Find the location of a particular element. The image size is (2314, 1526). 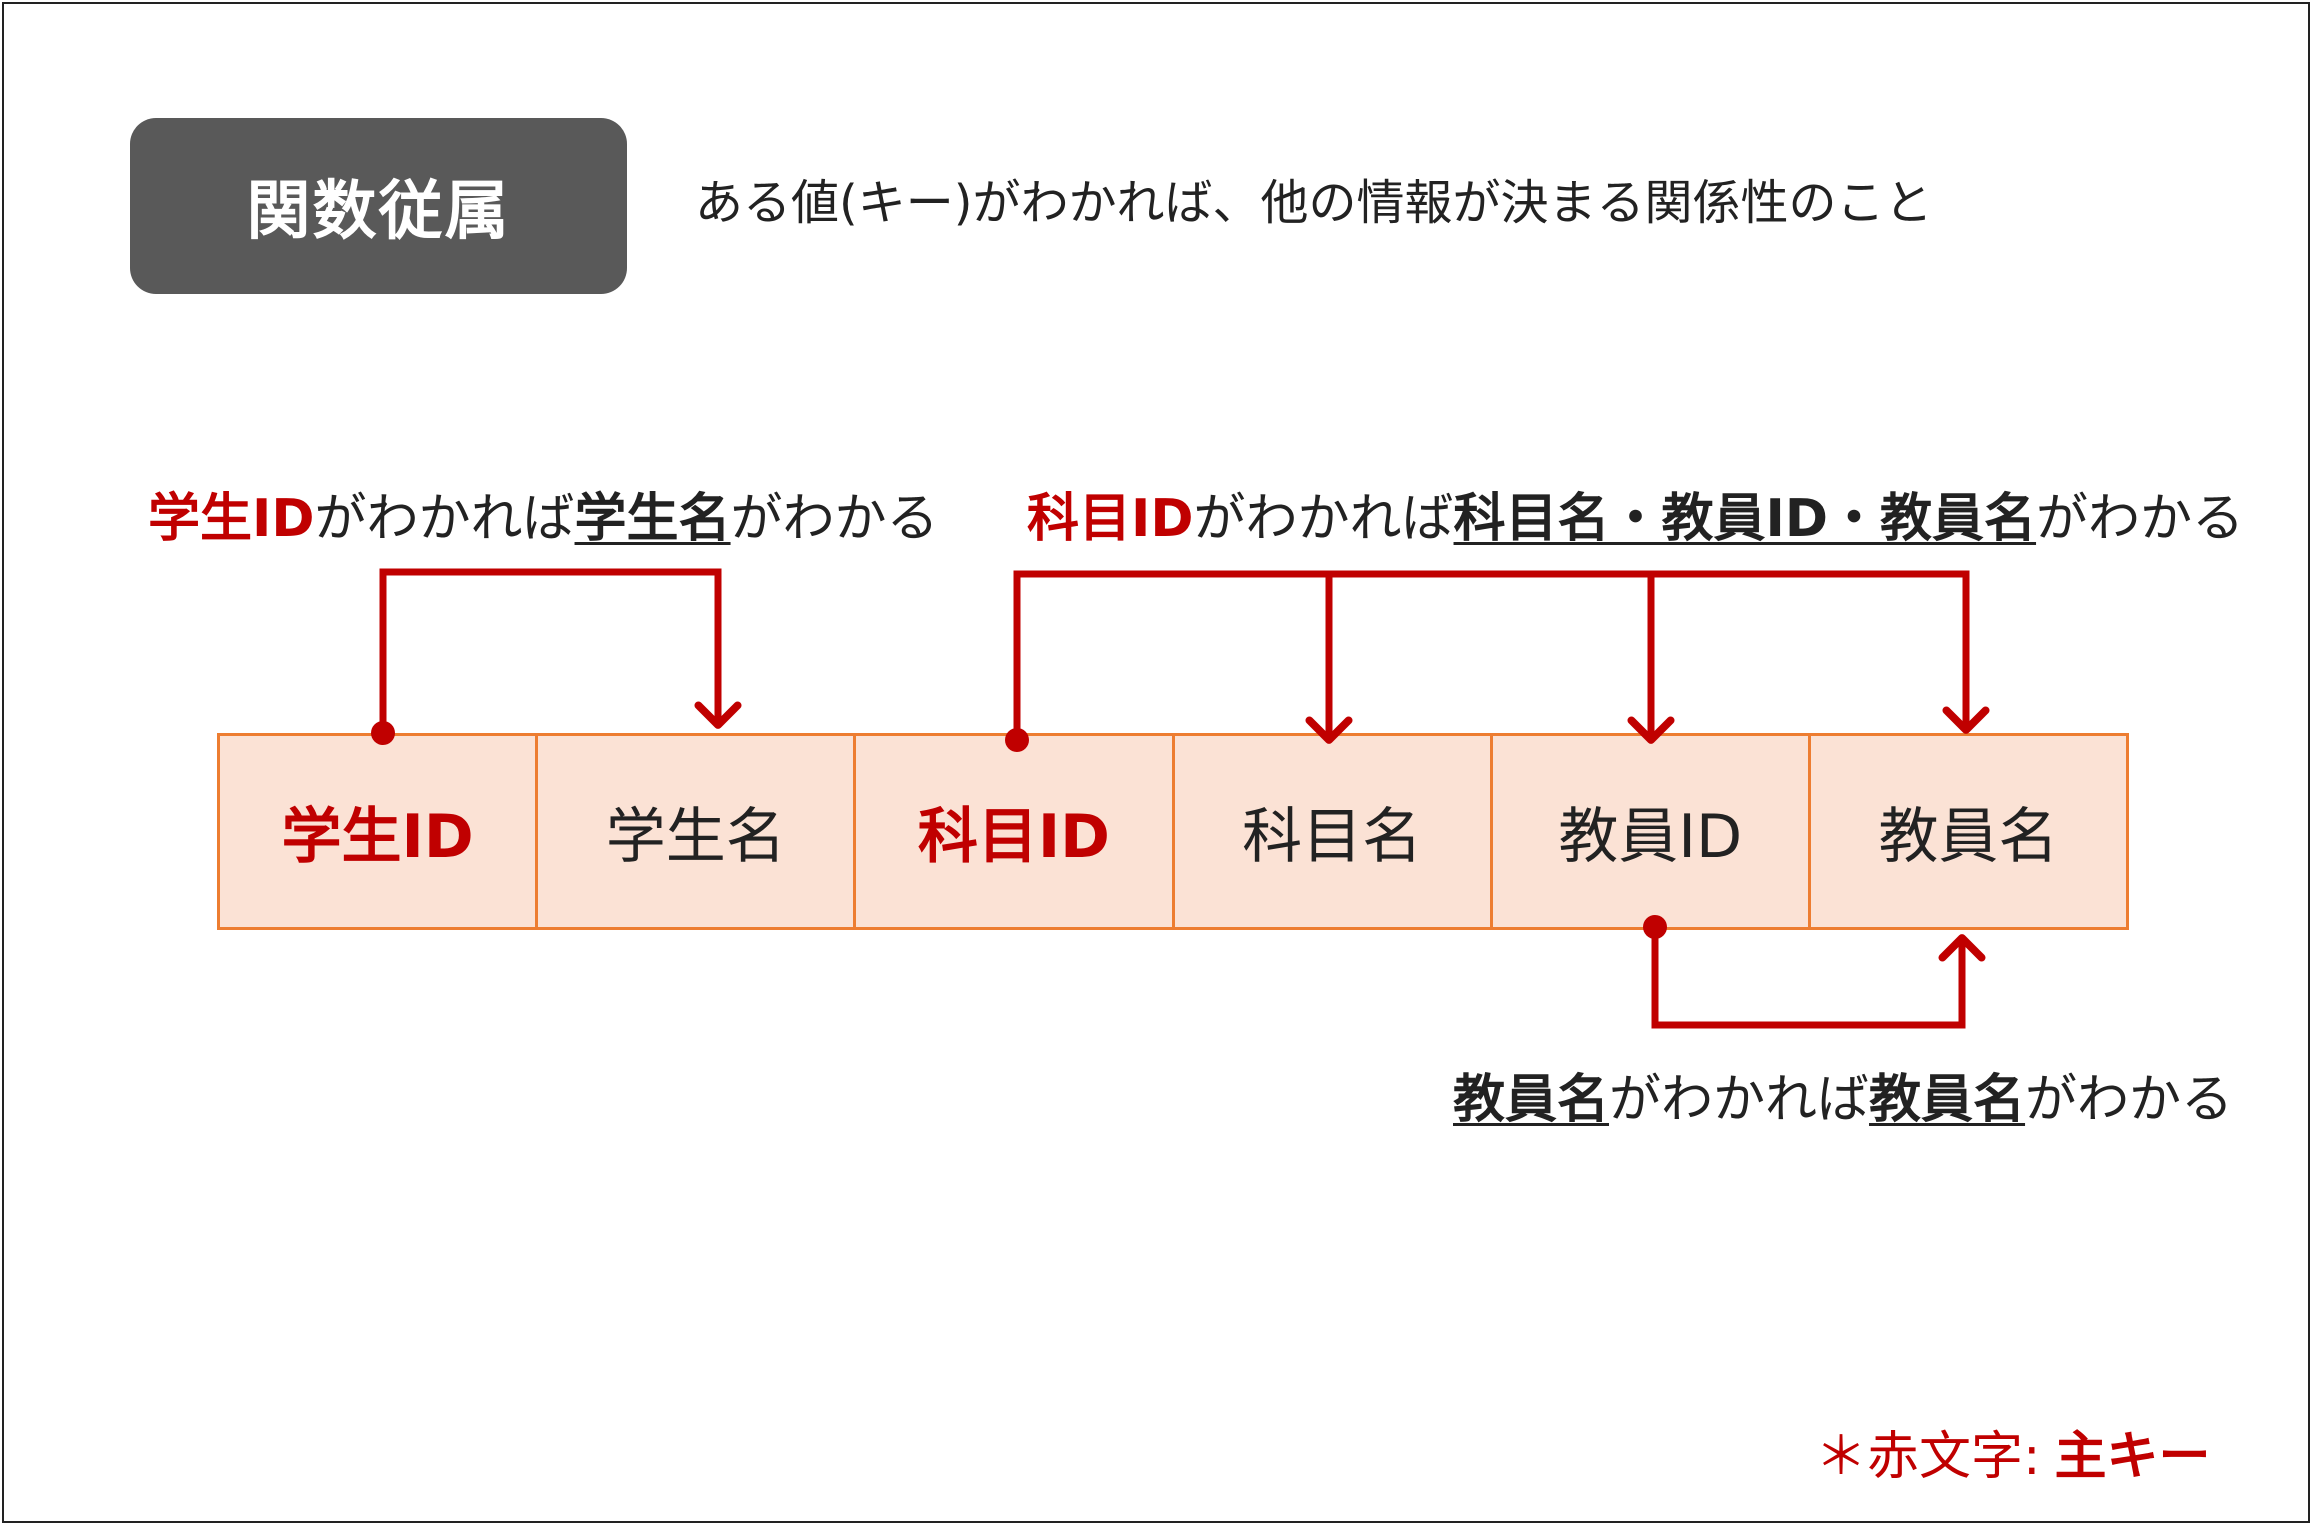

caption-student-mid: がわかれば is located at coordinates (444, 519).